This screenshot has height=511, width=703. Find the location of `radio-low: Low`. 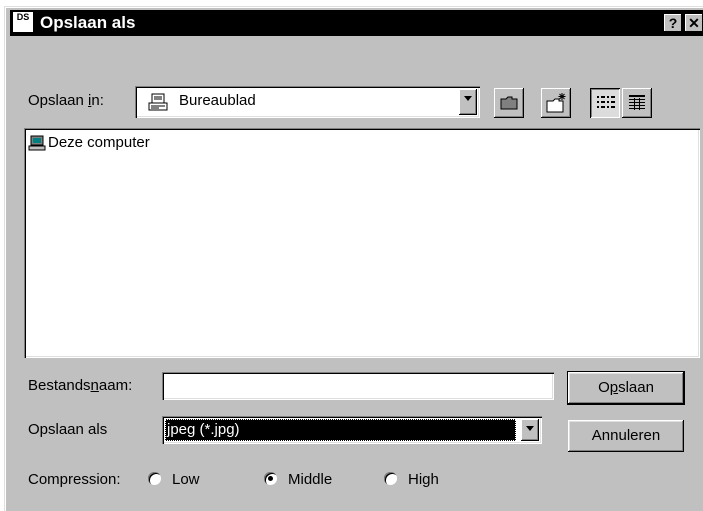

radio-low: Low is located at coordinates (183, 480).